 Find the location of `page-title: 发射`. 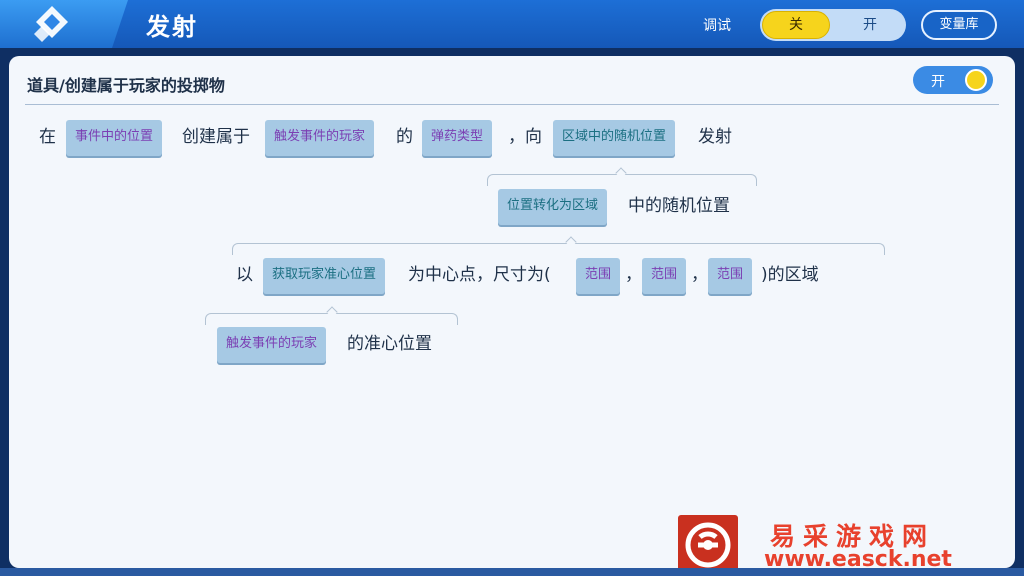

page-title: 发射 is located at coordinates (172, 27).